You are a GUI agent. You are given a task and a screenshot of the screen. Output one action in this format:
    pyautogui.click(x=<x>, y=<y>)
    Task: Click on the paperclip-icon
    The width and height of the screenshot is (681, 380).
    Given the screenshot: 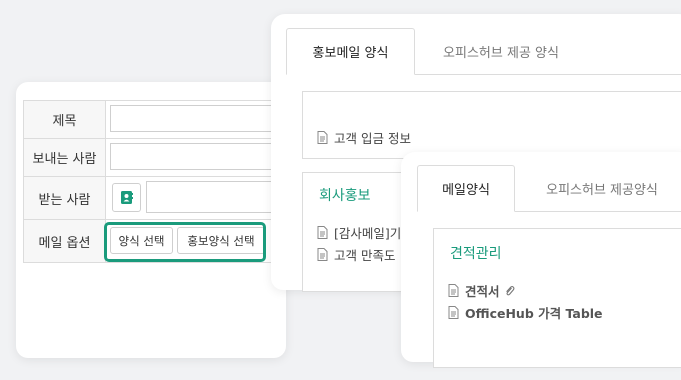 What is the action you would take?
    pyautogui.click(x=509, y=290)
    